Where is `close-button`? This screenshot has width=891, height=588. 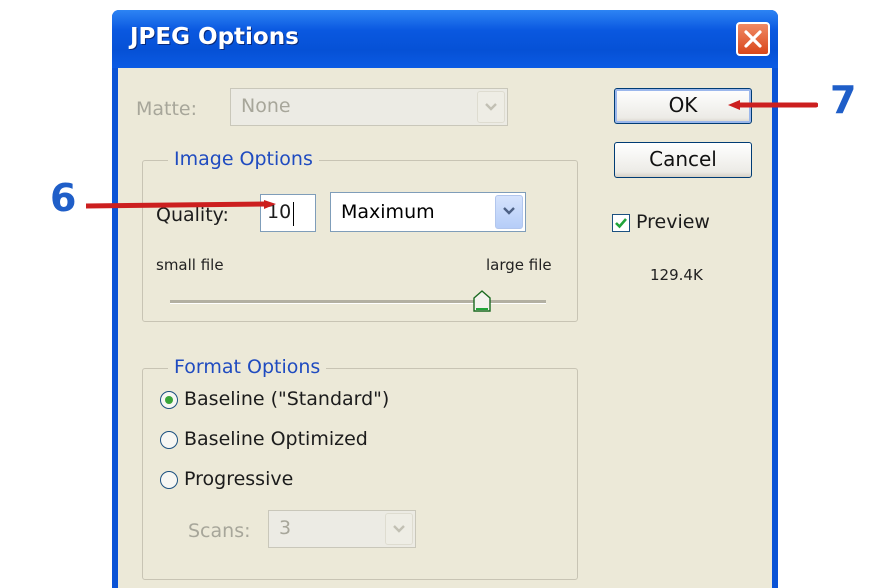 close-button is located at coordinates (753, 39).